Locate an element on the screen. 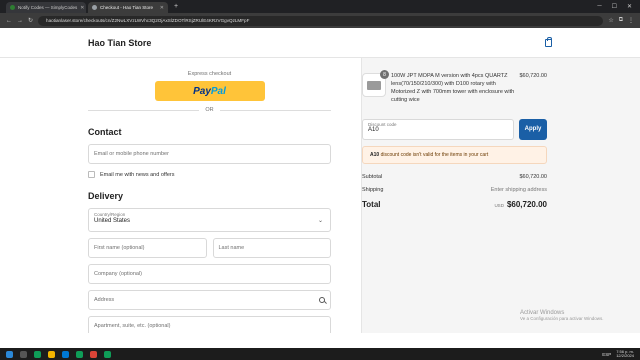 The height and width of the screenshot is (360, 640). close-window-icon: ✕ is located at coordinates (629, 6).